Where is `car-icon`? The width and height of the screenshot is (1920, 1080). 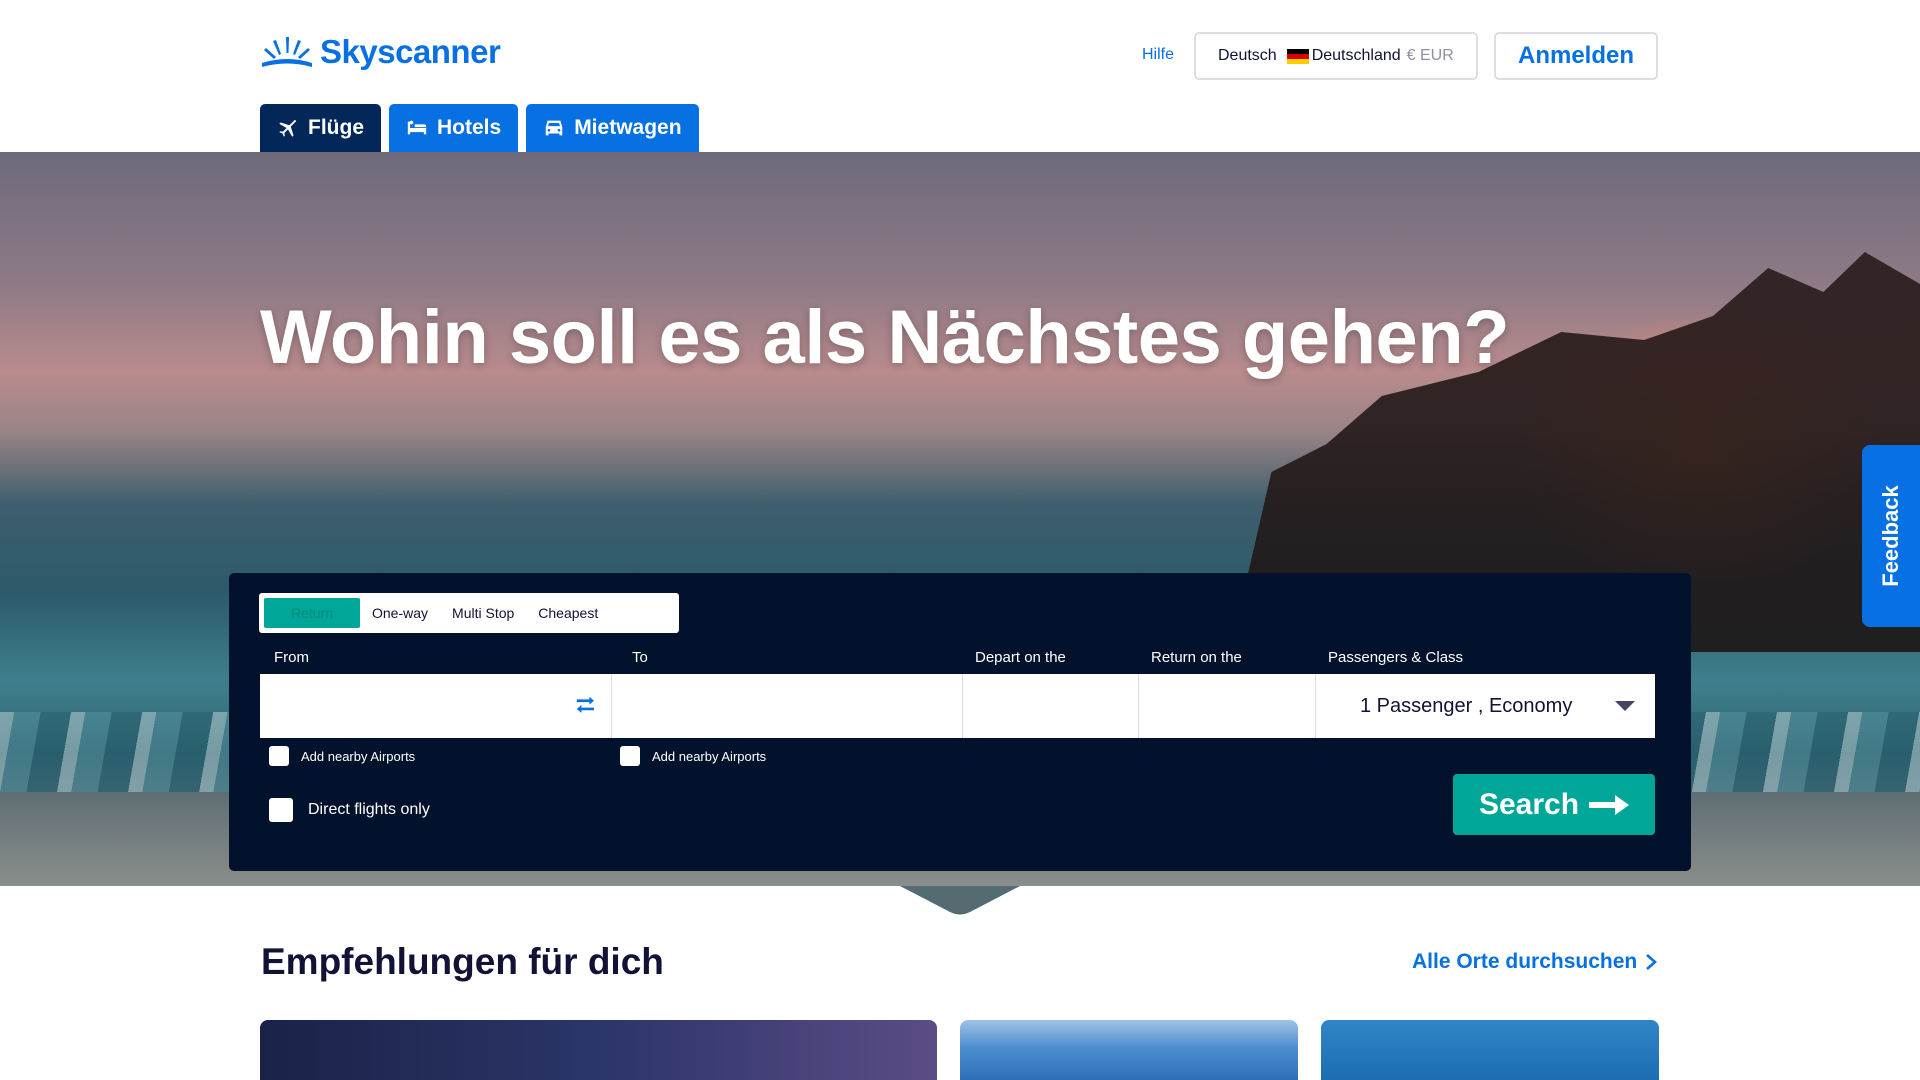
car-icon is located at coordinates (554, 128).